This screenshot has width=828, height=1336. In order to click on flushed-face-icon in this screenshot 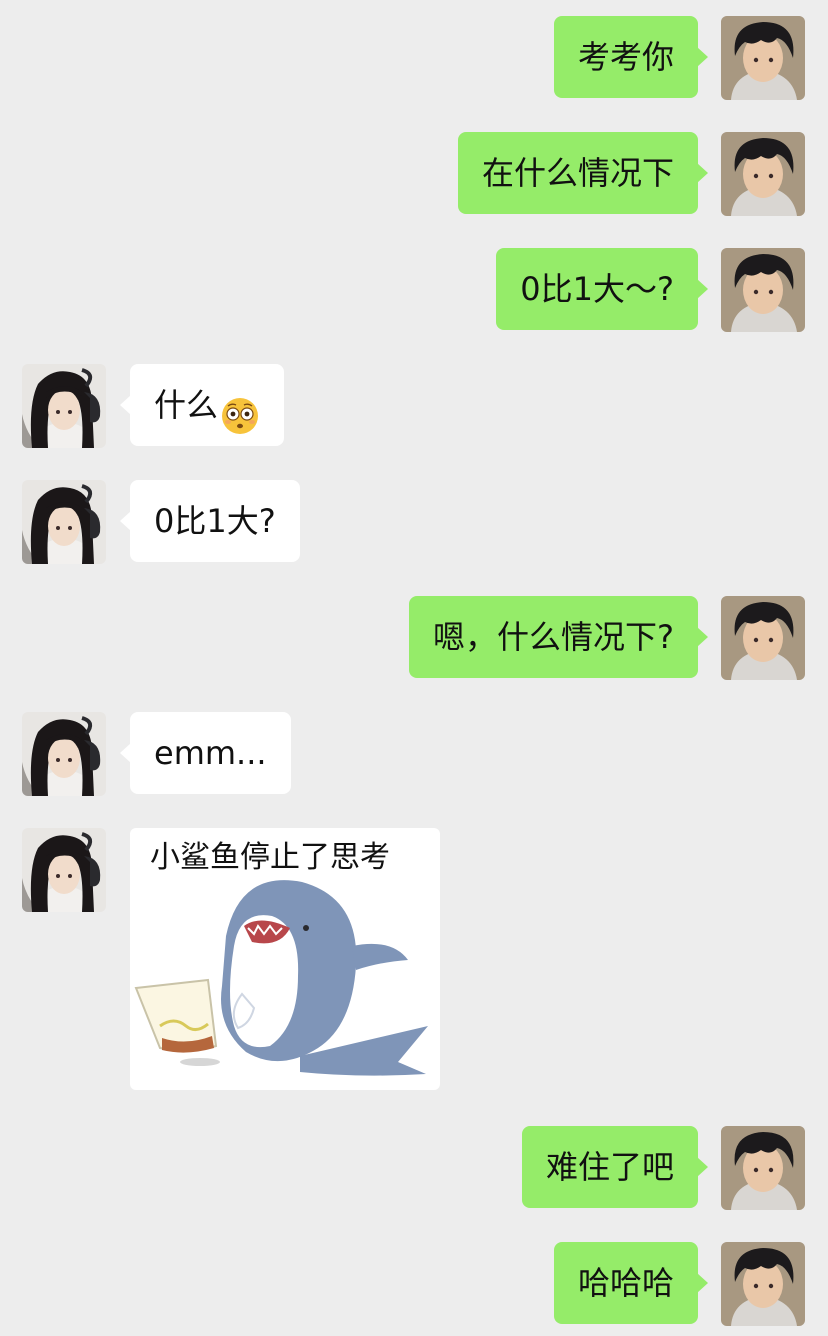, I will do `click(240, 409)`.